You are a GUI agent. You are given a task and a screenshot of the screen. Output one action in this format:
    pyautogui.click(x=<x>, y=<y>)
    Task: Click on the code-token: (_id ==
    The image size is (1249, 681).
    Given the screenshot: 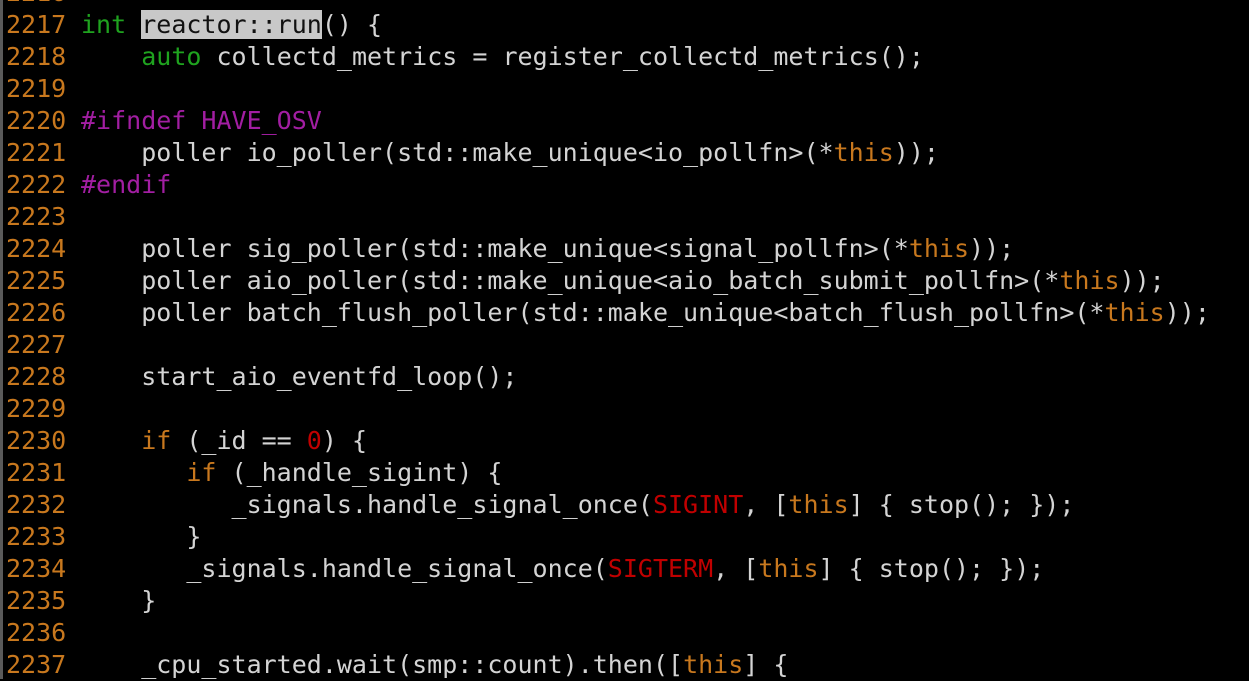 What is the action you would take?
    pyautogui.click(x=239, y=440)
    